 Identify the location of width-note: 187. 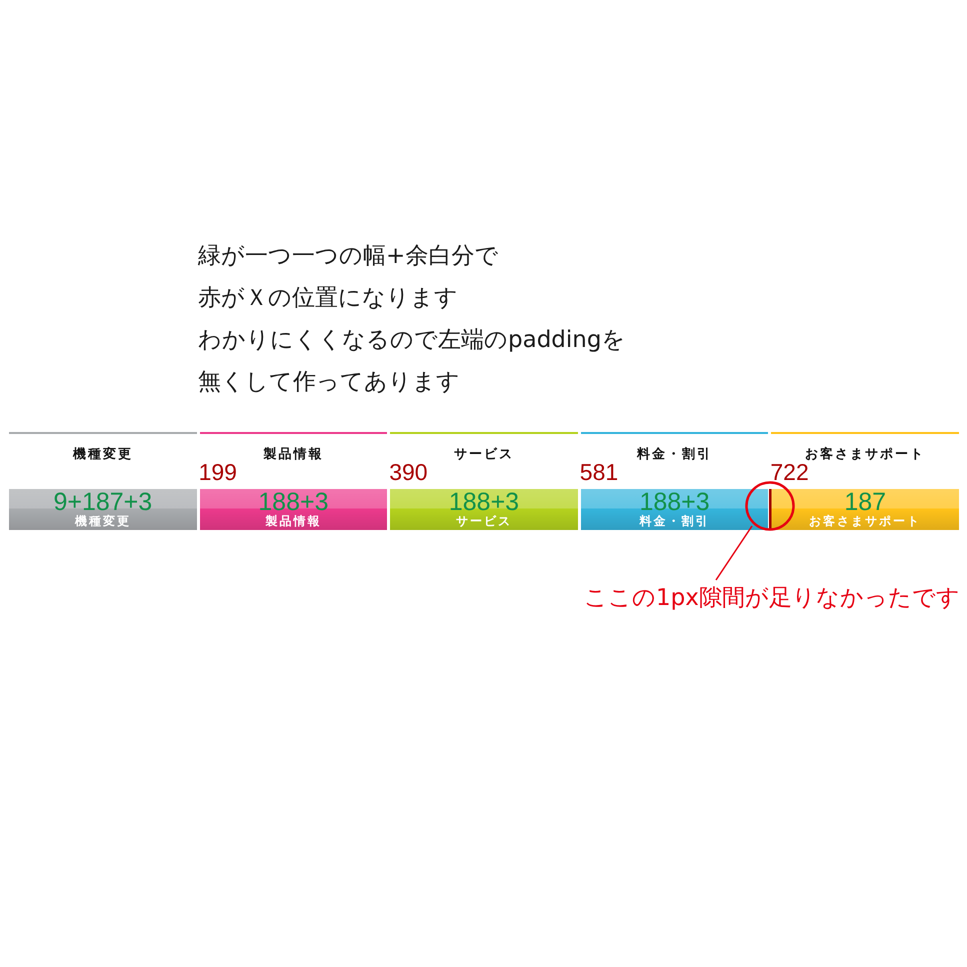
(865, 502).